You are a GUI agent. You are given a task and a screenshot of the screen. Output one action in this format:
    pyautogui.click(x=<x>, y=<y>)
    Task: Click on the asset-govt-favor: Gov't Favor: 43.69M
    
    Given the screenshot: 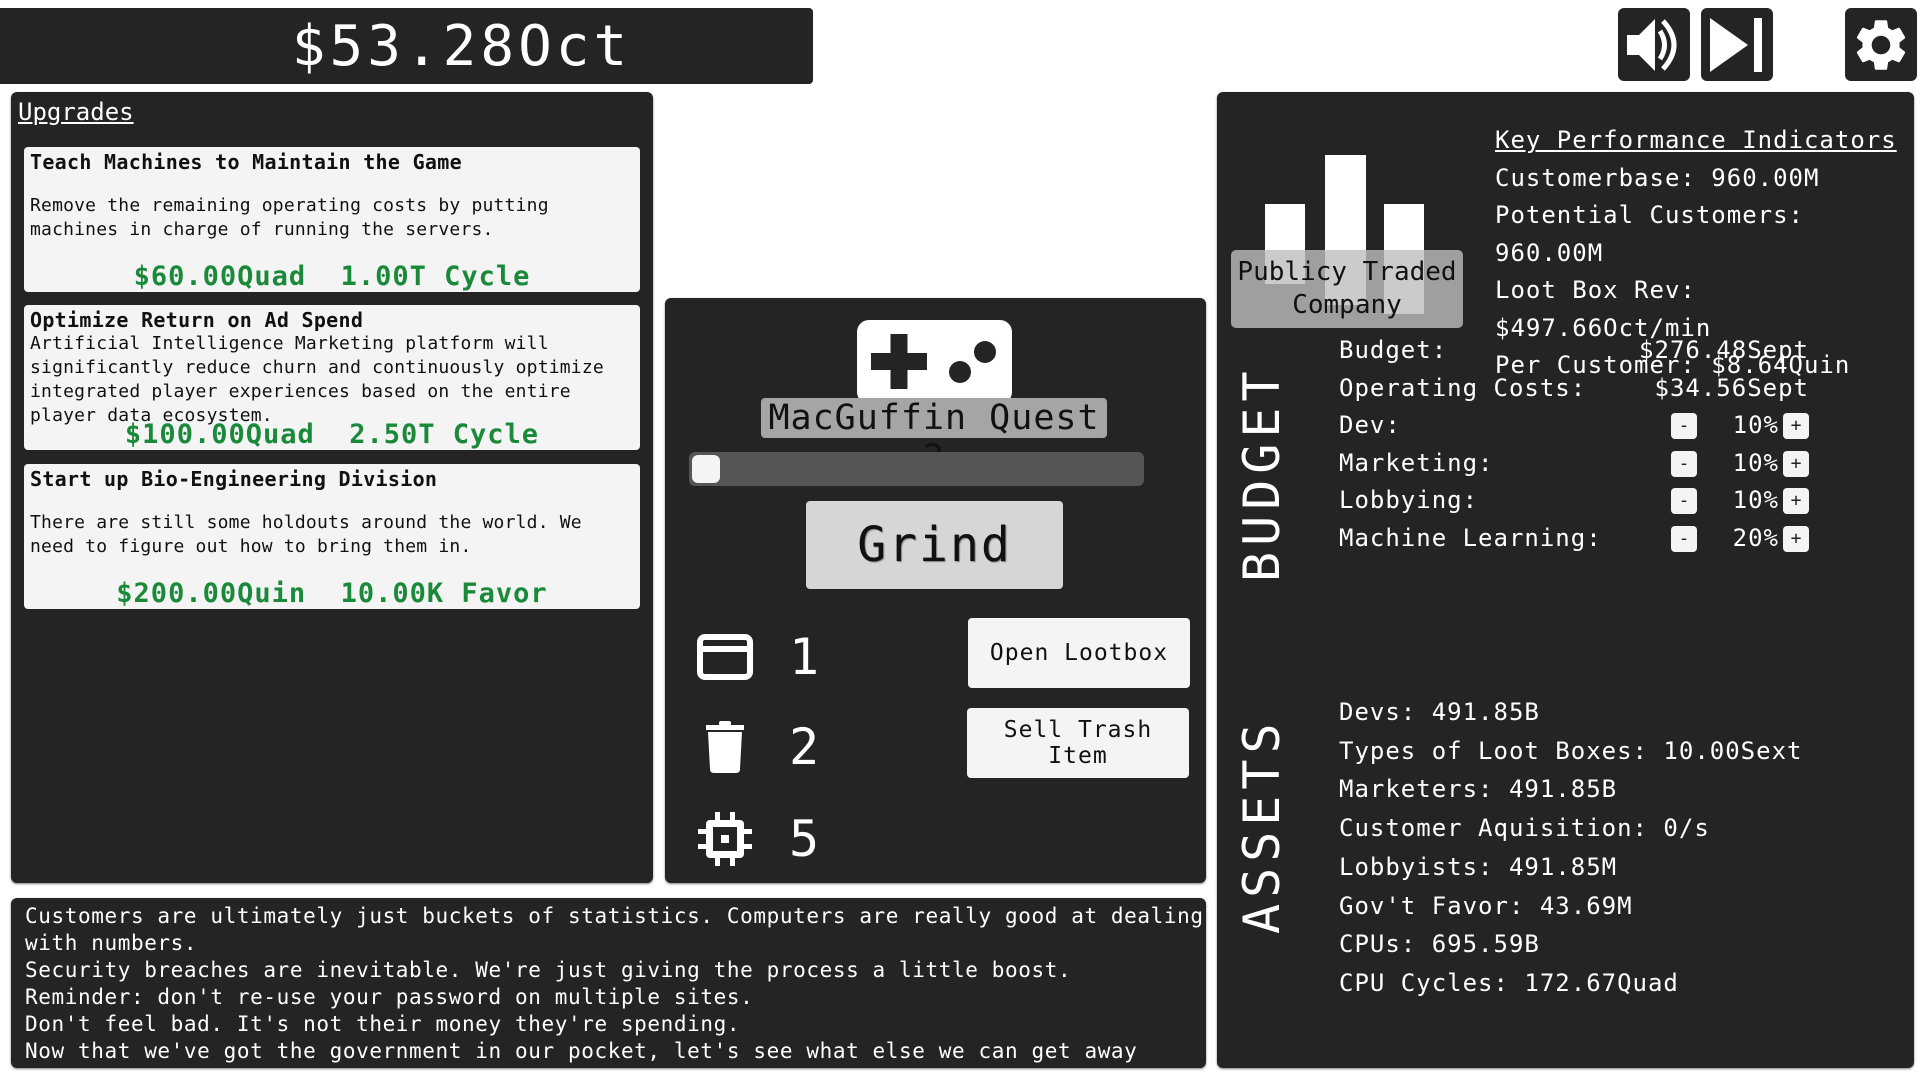 What is the action you would take?
    pyautogui.click(x=1486, y=905)
    